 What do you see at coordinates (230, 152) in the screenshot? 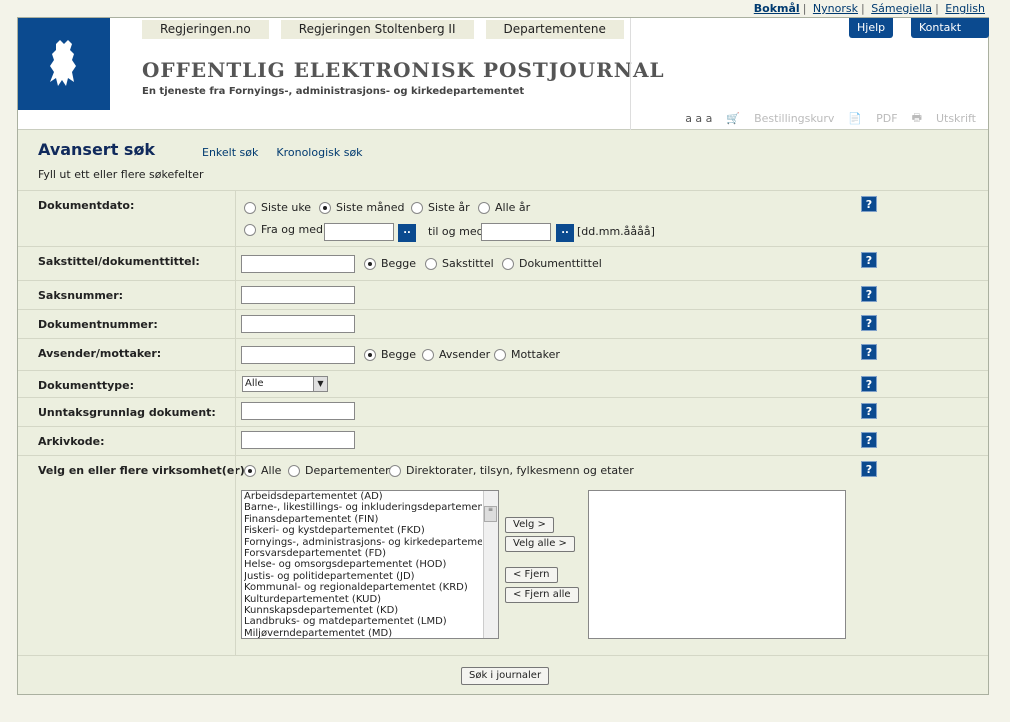
I see `simple-search-link: Enkelt søk` at bounding box center [230, 152].